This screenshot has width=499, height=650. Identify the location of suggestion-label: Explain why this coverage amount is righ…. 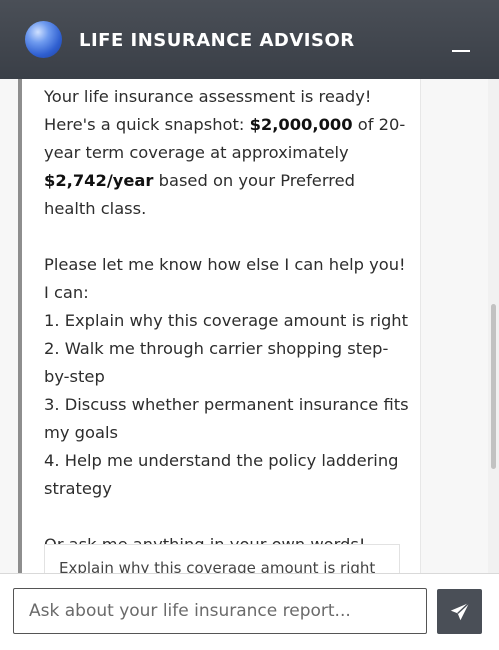
(217, 566).